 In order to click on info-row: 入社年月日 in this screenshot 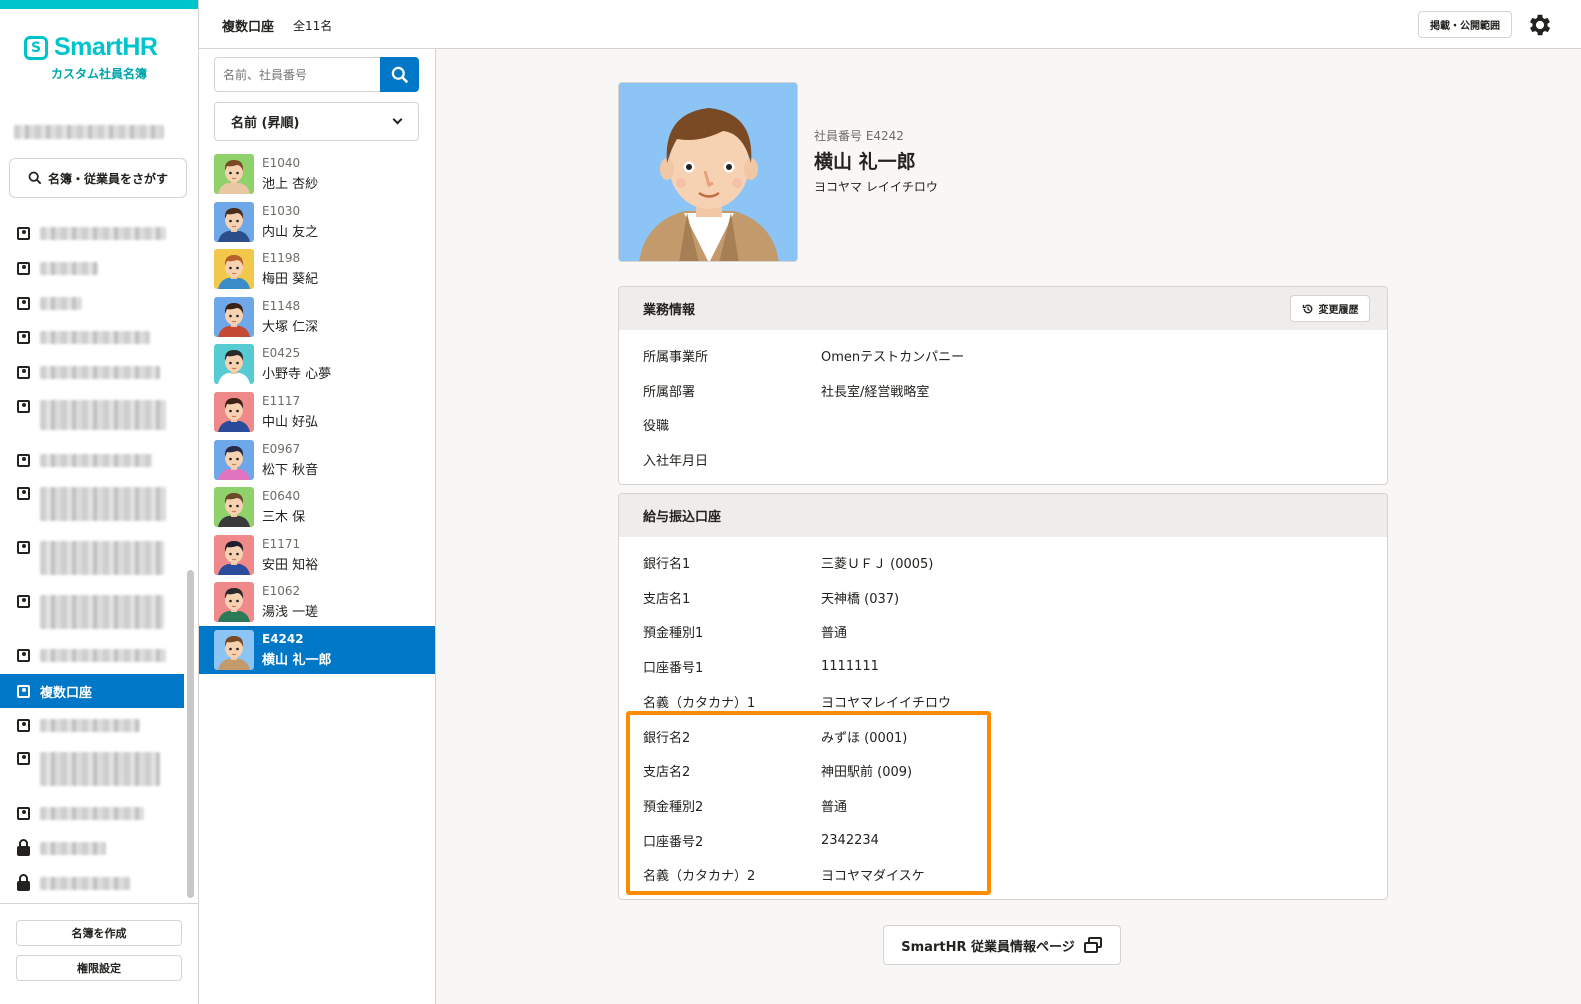, I will do `click(1003, 459)`.